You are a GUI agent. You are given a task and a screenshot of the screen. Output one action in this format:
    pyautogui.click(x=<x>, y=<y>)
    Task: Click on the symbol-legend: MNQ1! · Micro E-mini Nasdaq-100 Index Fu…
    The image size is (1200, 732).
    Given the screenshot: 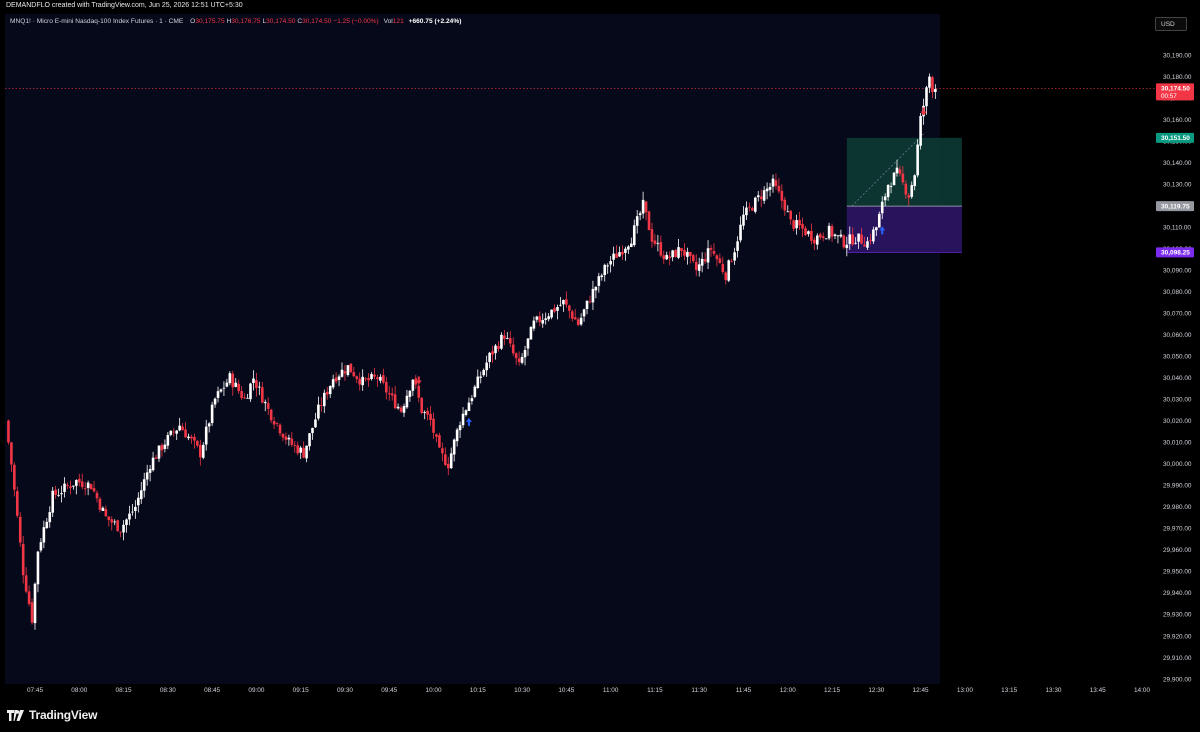 What is the action you would take?
    pyautogui.click(x=235, y=21)
    